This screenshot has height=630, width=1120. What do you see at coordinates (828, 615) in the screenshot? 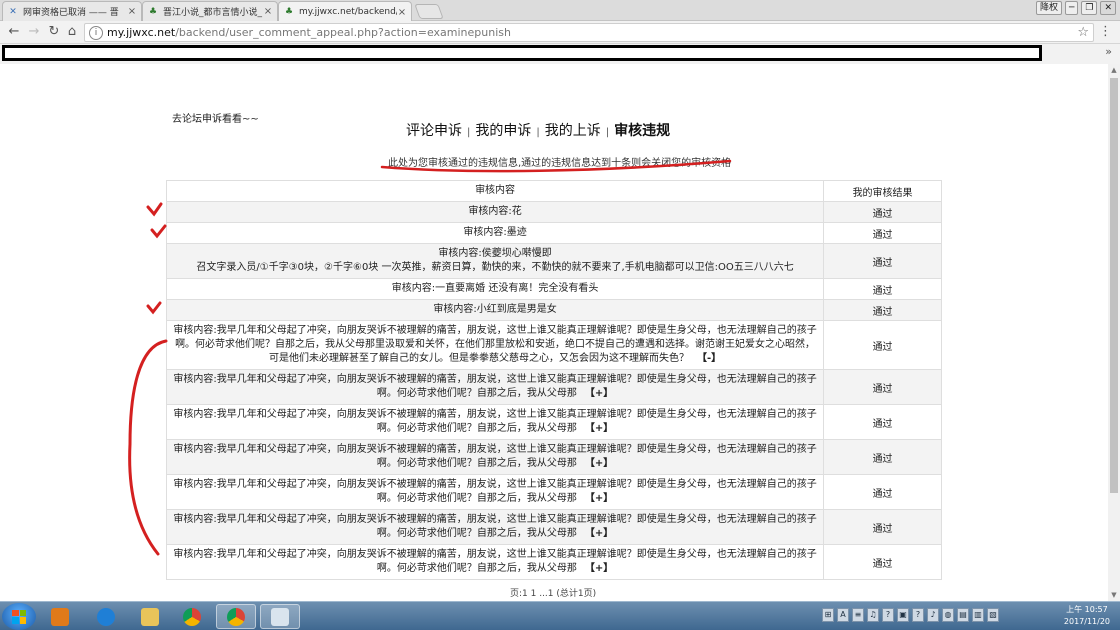
I see `tray-icon: ⊞` at bounding box center [828, 615].